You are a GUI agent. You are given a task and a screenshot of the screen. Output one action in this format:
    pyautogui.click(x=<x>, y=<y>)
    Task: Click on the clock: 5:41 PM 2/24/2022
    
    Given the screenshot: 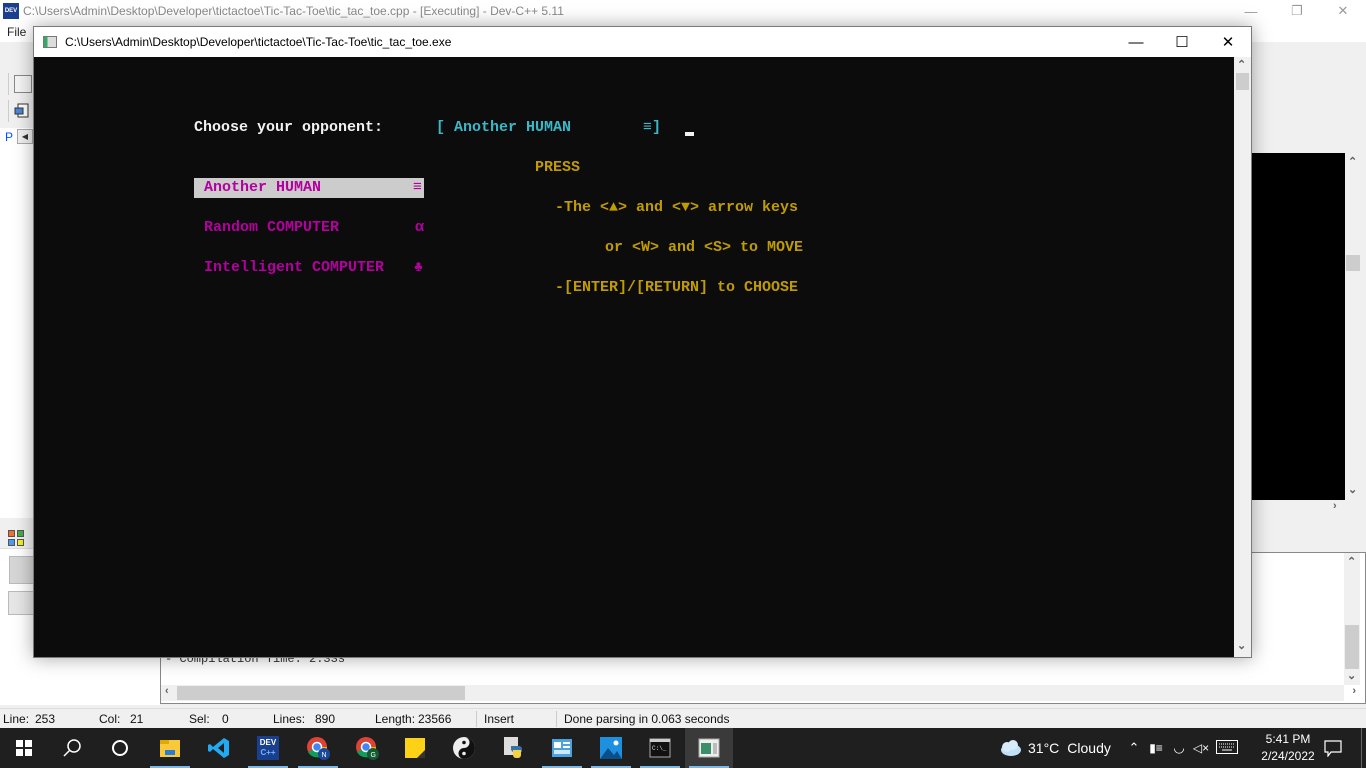 What is the action you would take?
    pyautogui.click(x=1288, y=748)
    